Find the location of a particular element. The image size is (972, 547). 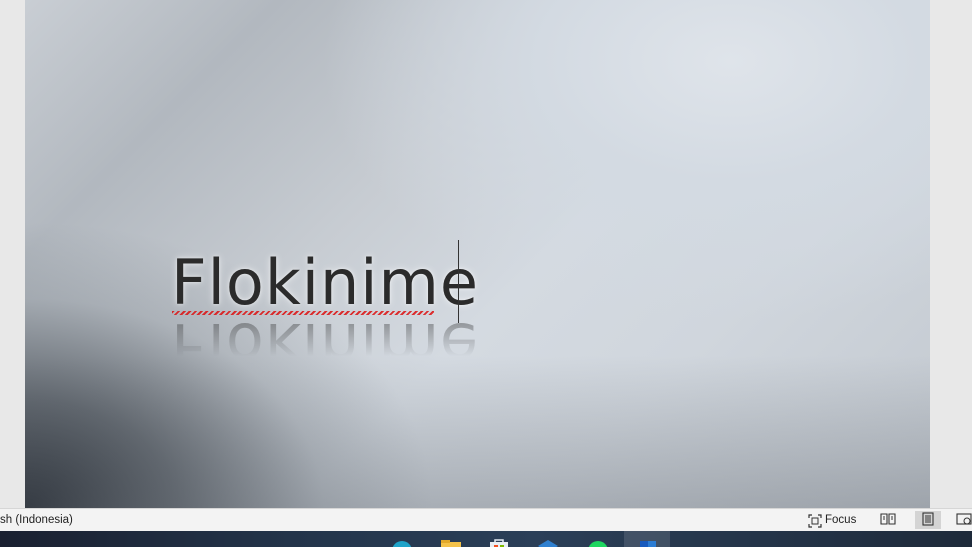

status-bar: sh (Indonesia) Focus is located at coordinates (486, 520).